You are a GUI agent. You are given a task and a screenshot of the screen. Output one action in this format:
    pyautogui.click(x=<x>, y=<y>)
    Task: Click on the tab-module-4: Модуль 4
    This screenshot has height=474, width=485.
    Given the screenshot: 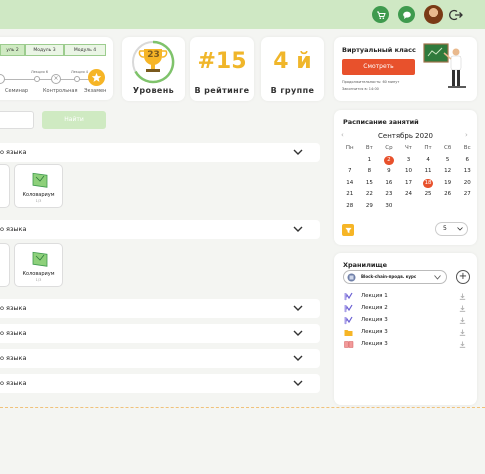 What is the action you would take?
    pyautogui.click(x=85, y=50)
    